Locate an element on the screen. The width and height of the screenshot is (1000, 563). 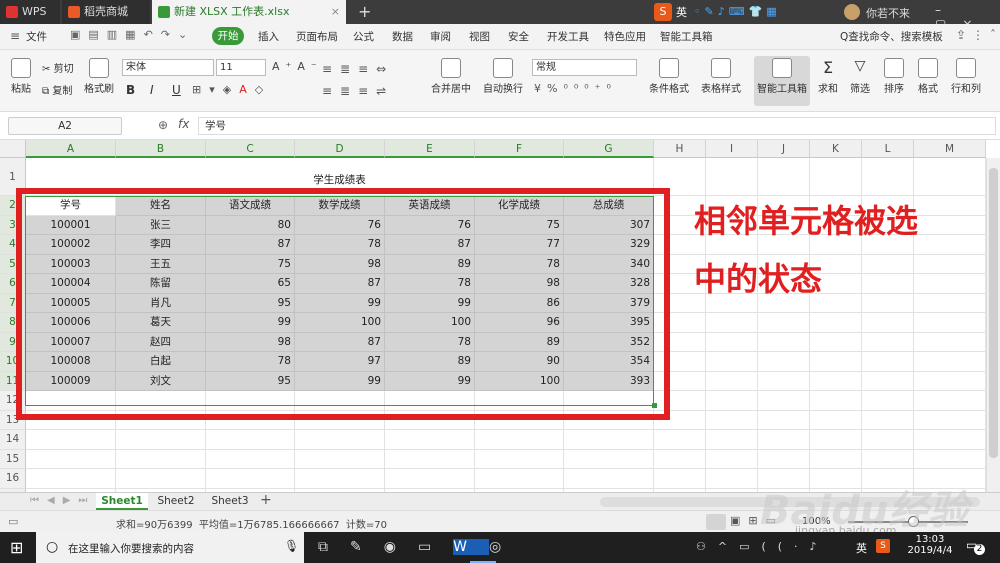
vertical-scrollbar is located at coordinates (993, 325).